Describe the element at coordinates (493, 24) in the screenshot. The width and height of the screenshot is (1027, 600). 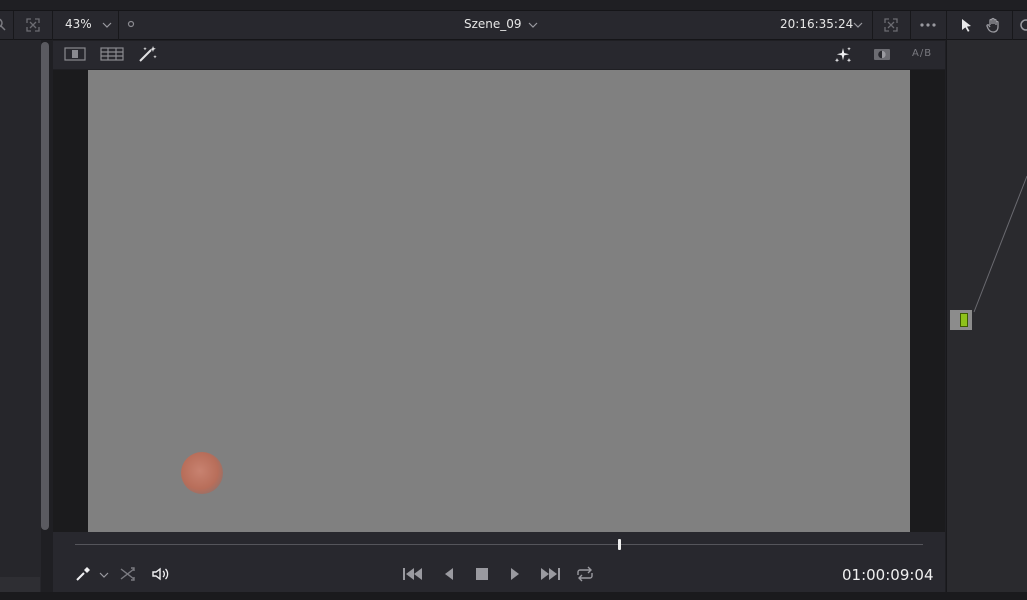
I see `scene-title: Szene_09` at that location.